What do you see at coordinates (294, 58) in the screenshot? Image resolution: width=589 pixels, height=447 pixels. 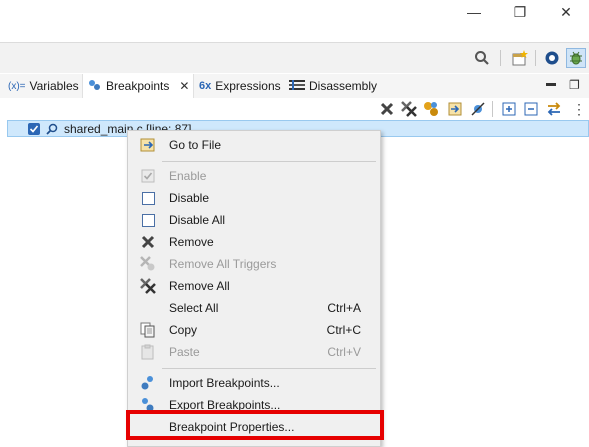 I see `main-toolbar` at bounding box center [294, 58].